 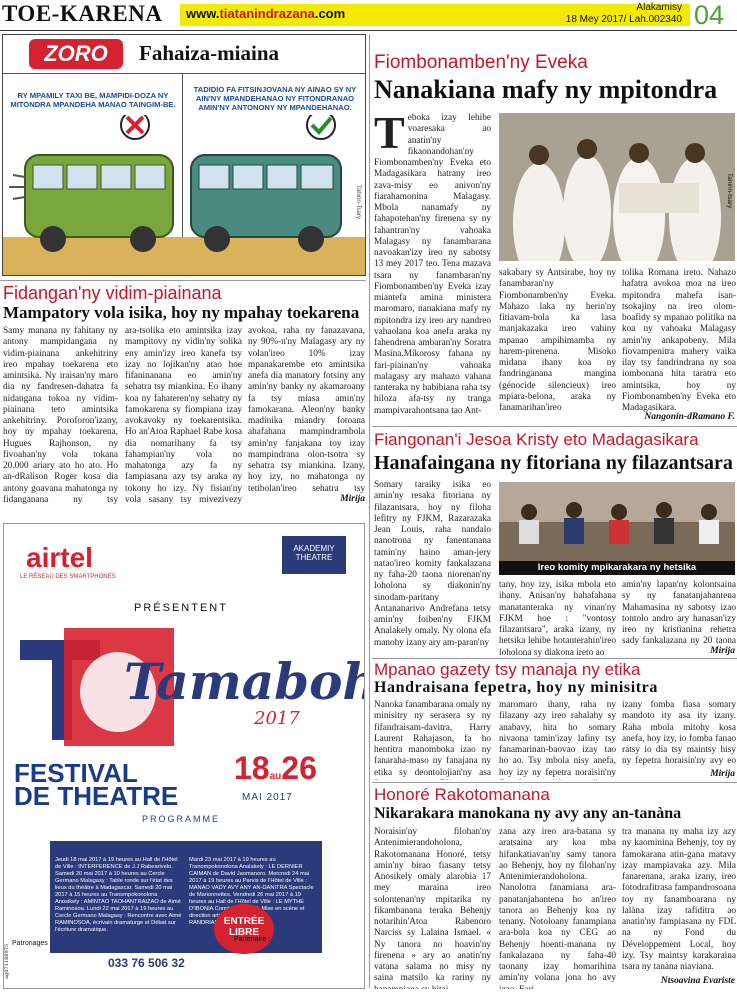 What do you see at coordinates (265, 13) in the screenshot?
I see `site-url: www.tiatanindrazana.com` at bounding box center [265, 13].